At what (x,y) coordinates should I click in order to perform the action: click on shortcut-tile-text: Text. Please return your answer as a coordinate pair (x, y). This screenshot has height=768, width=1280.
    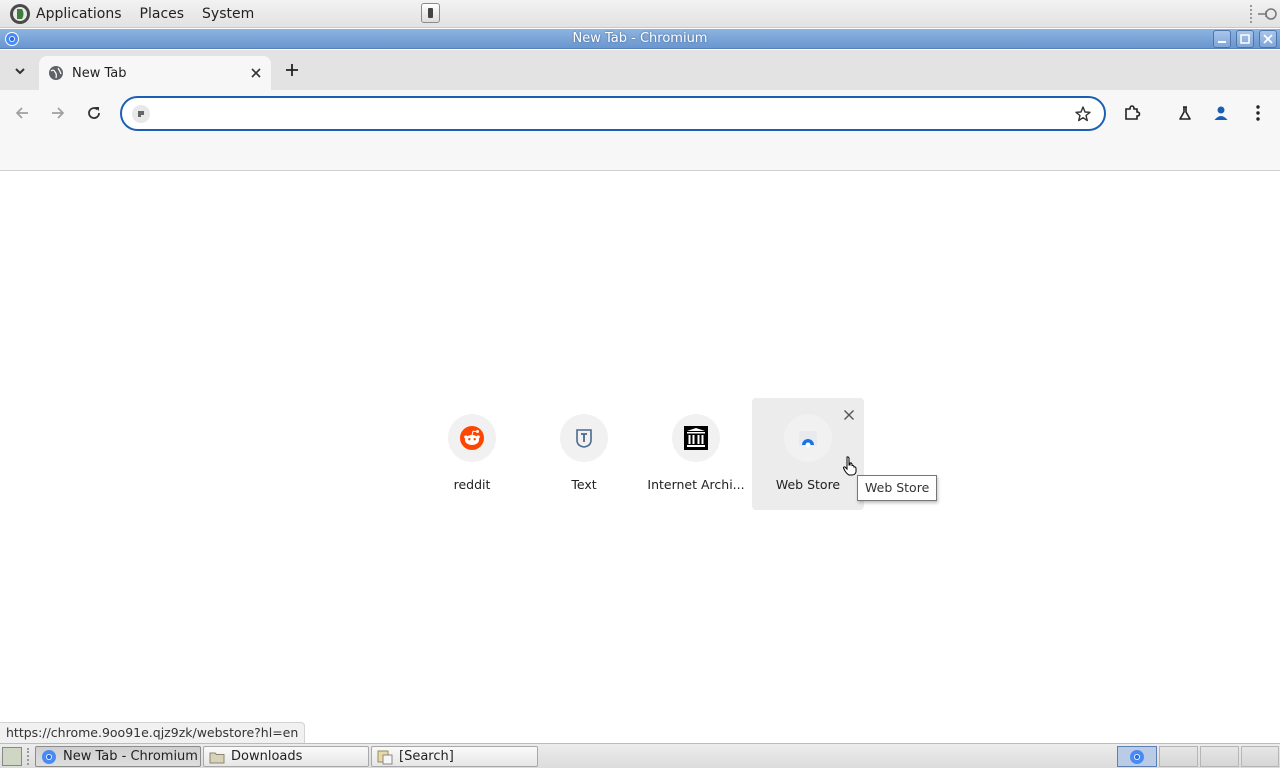
    Looking at the image, I should click on (584, 454).